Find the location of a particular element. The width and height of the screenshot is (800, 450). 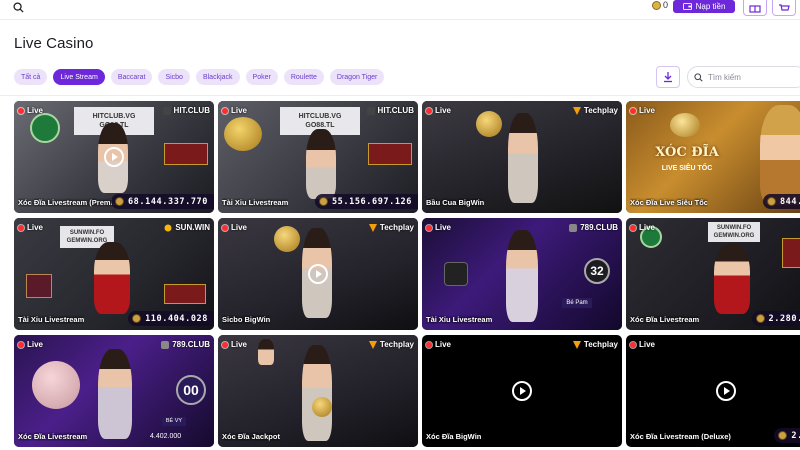

game-name: Xóc Đĩa Livestream (Deluxe) is located at coordinates (680, 436).